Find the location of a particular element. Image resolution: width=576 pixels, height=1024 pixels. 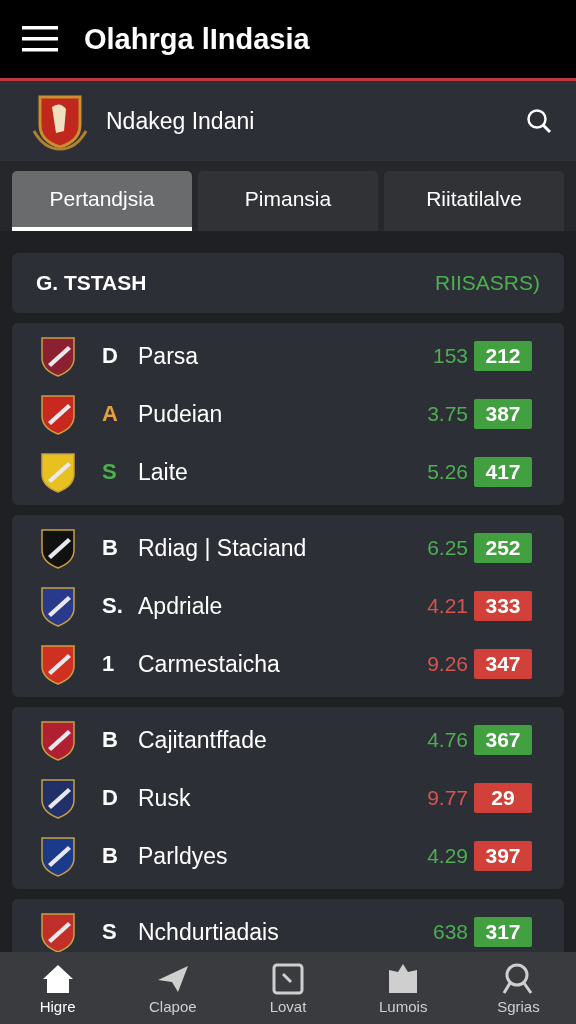

odds-value: 638 is located at coordinates (450, 932).